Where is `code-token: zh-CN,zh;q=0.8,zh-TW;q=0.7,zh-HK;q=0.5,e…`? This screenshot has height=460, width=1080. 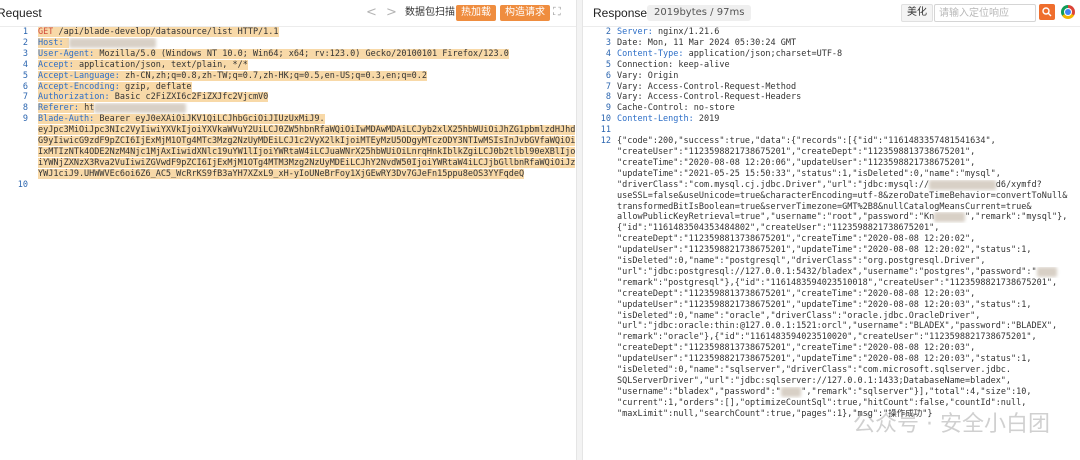 code-token: zh-CN,zh;q=0.8,zh-TW;q=0.7,zh-HK;q=0.5,e… is located at coordinates (273, 75).